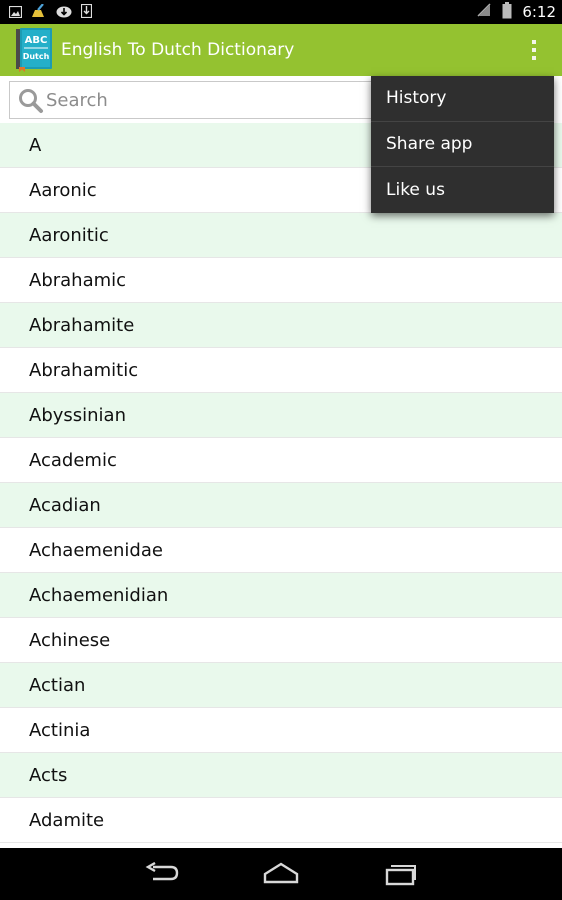 The height and width of the screenshot is (900, 562). I want to click on download-icon, so click(86, 12).